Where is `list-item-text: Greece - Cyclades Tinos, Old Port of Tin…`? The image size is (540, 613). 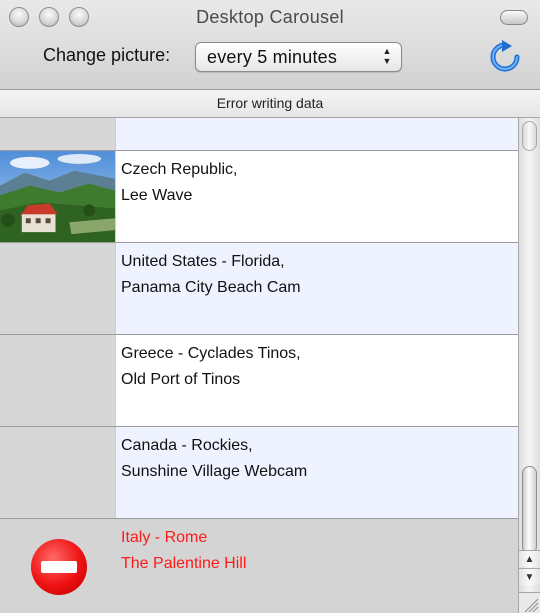 list-item-text: Greece - Cyclades Tinos, Old Port of Tin… is located at coordinates (211, 367).